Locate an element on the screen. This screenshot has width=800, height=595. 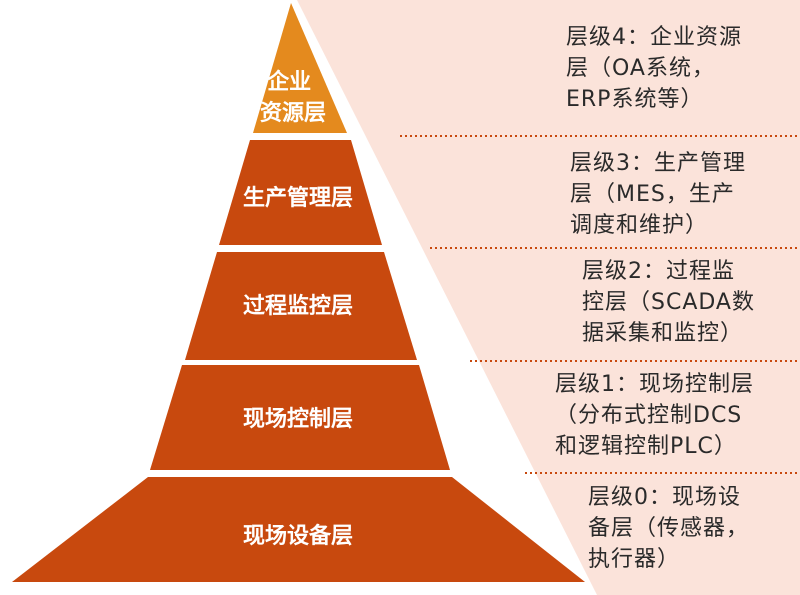
description-line: 层级3：生产管理 is located at coordinates (658, 163).